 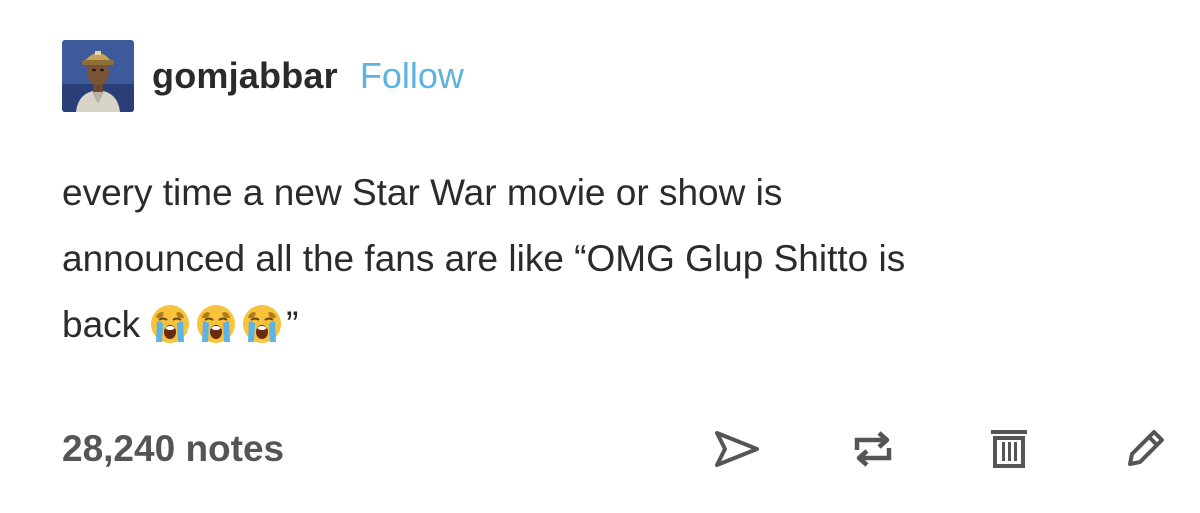 I want to click on post-footer: 28,240 notes, so click(x=617, y=450).